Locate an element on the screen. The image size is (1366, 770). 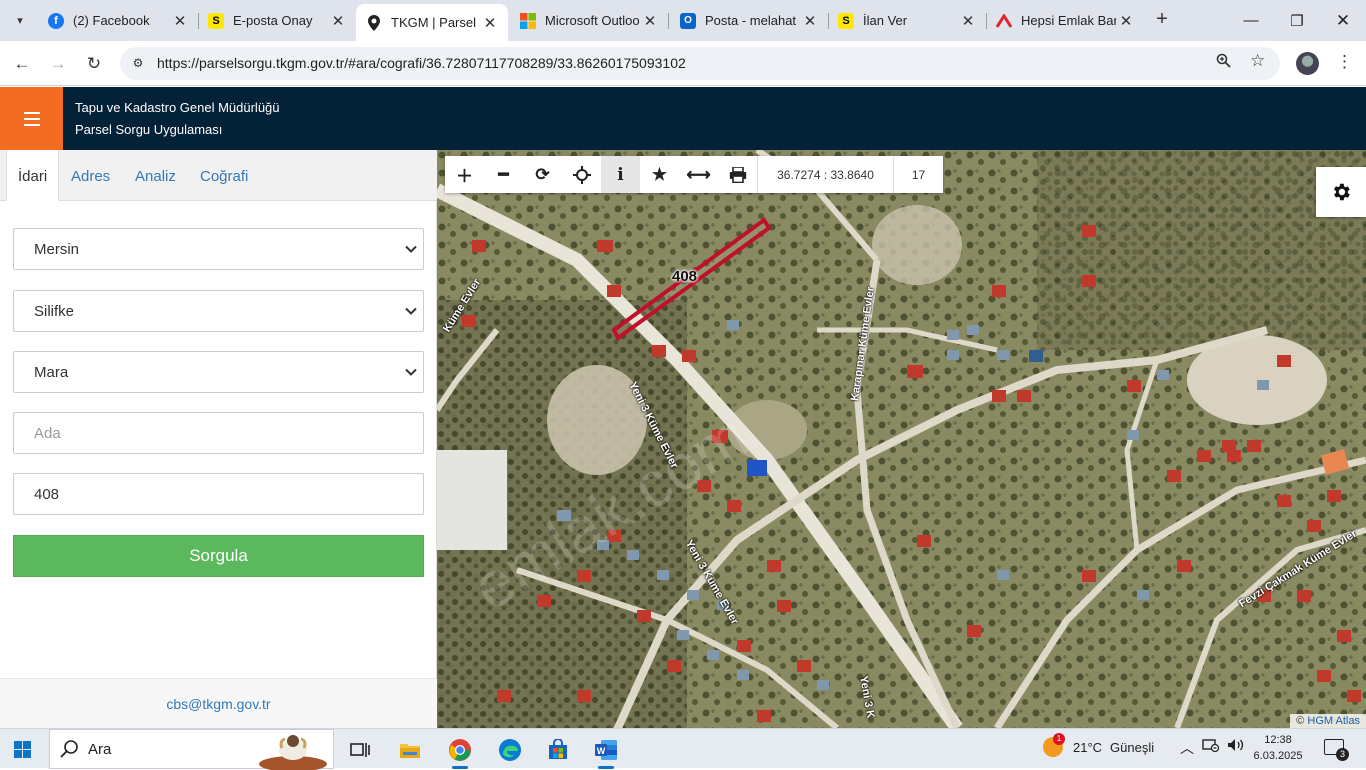
windows-start-icon is located at coordinates (22, 749).